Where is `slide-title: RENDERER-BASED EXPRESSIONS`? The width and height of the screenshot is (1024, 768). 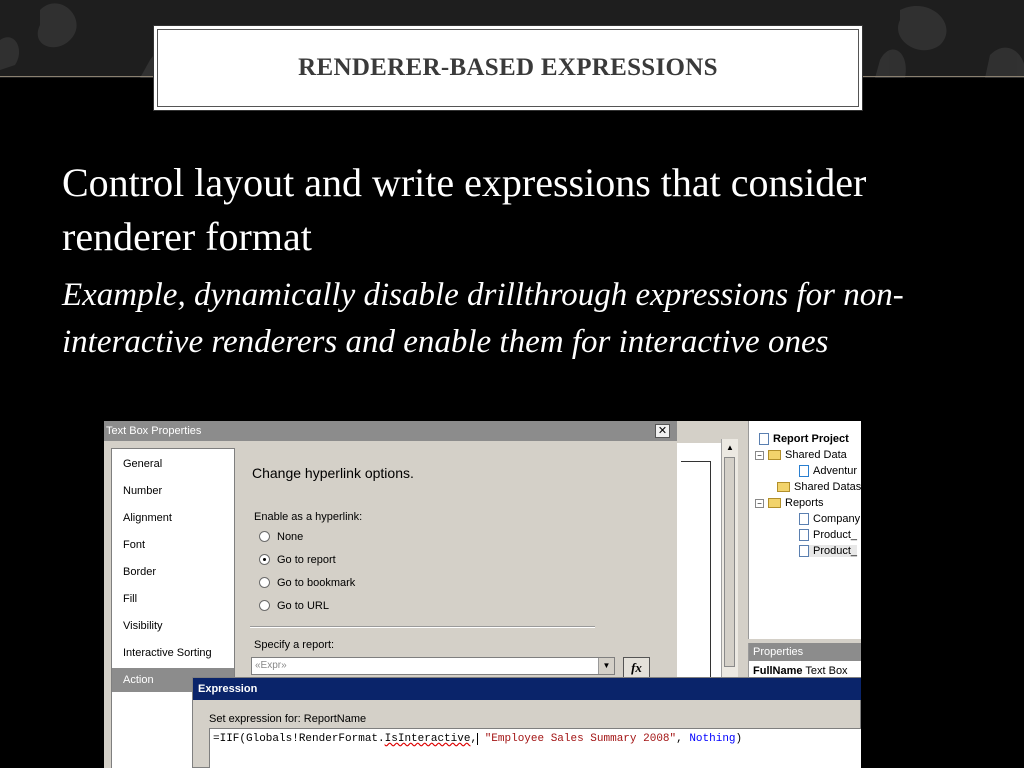 slide-title: RENDERER-BASED EXPRESSIONS is located at coordinates (508, 67).